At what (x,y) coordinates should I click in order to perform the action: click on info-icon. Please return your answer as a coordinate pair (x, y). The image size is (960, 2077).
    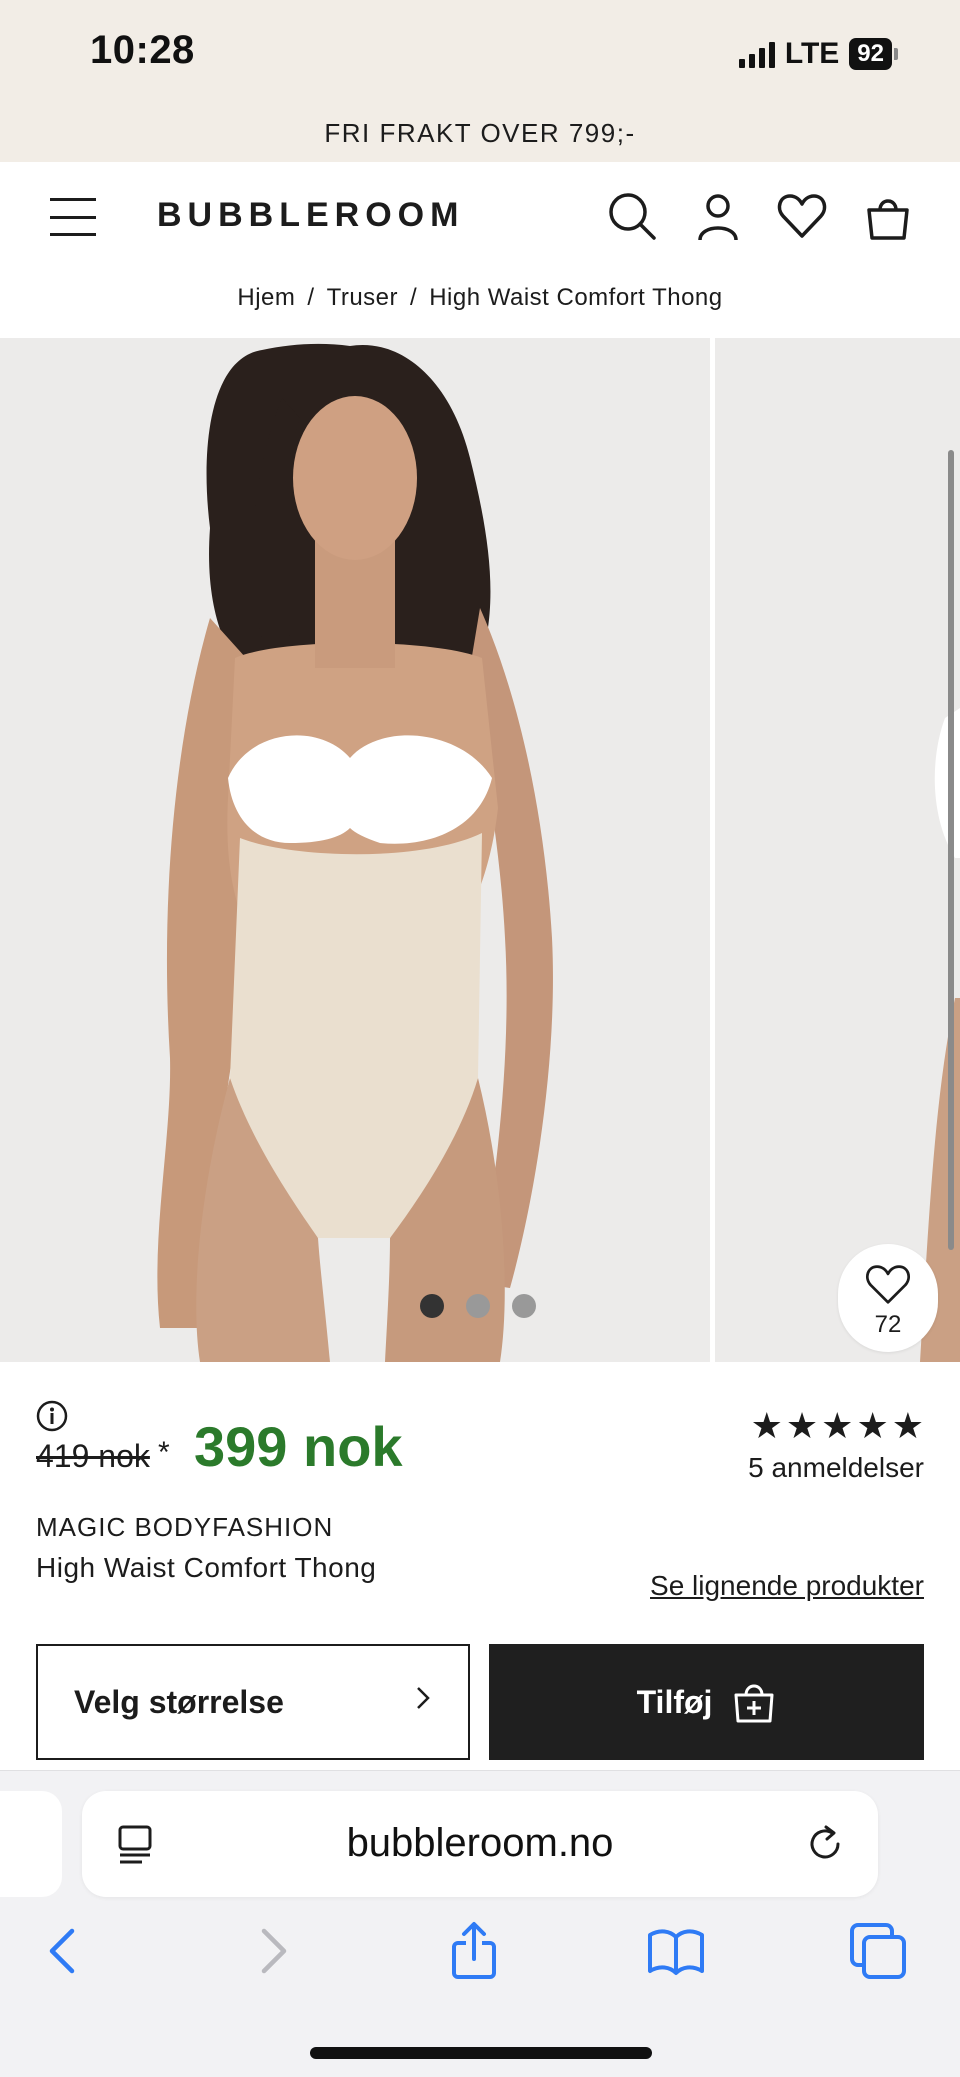
    Looking at the image, I should click on (52, 1416).